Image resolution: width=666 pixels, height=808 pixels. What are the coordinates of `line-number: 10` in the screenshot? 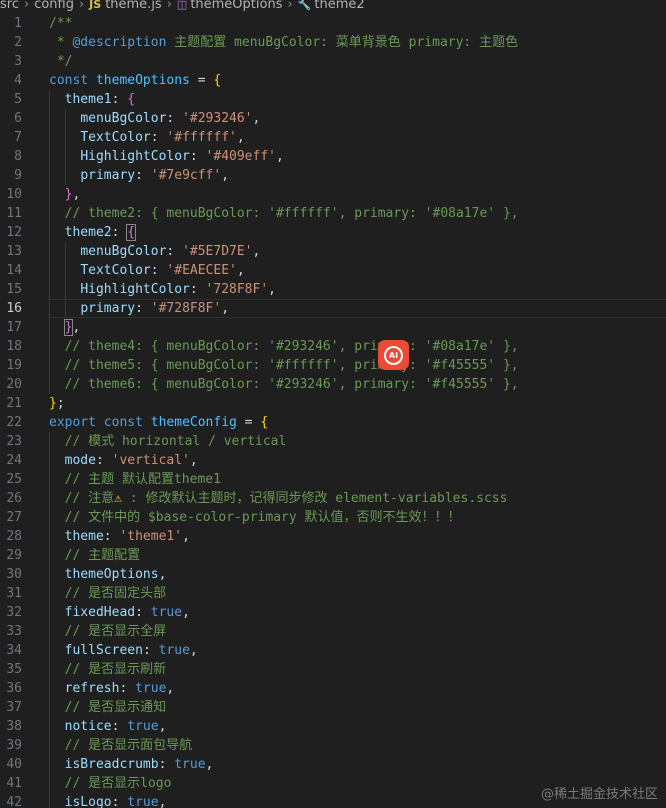 It's located at (11, 194).